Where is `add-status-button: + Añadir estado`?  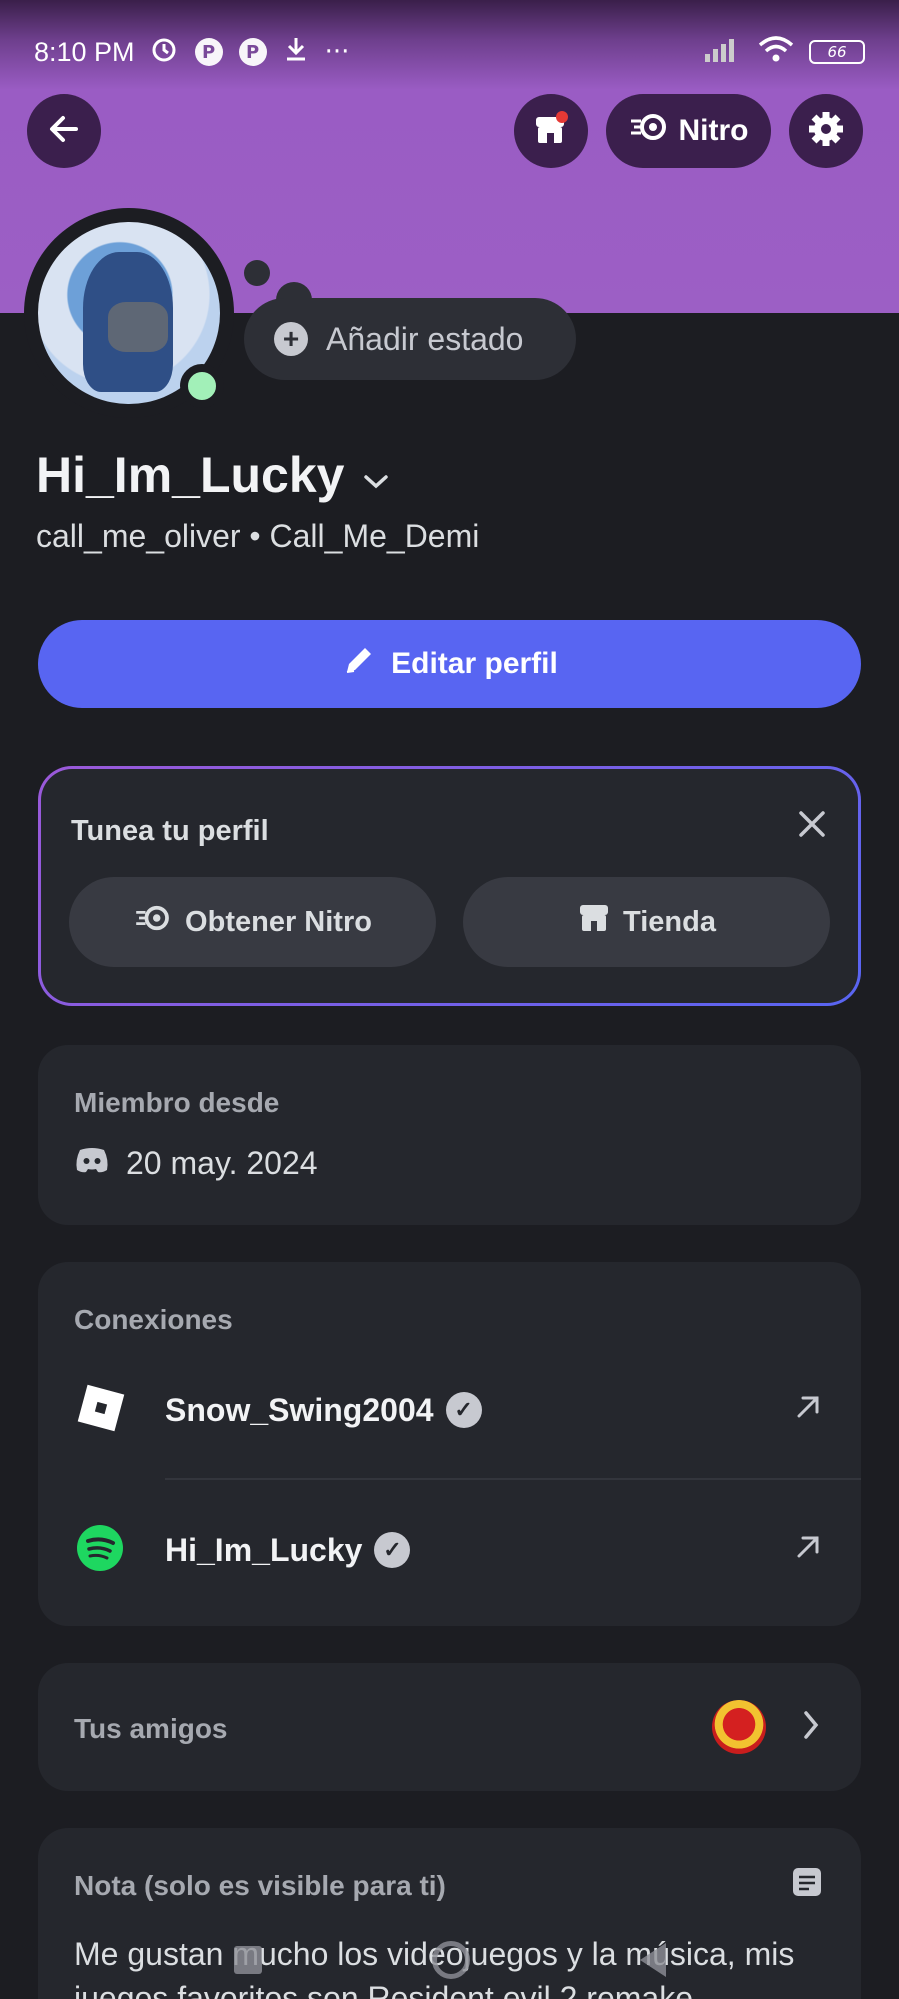
add-status-button: + Añadir estado is located at coordinates (410, 339).